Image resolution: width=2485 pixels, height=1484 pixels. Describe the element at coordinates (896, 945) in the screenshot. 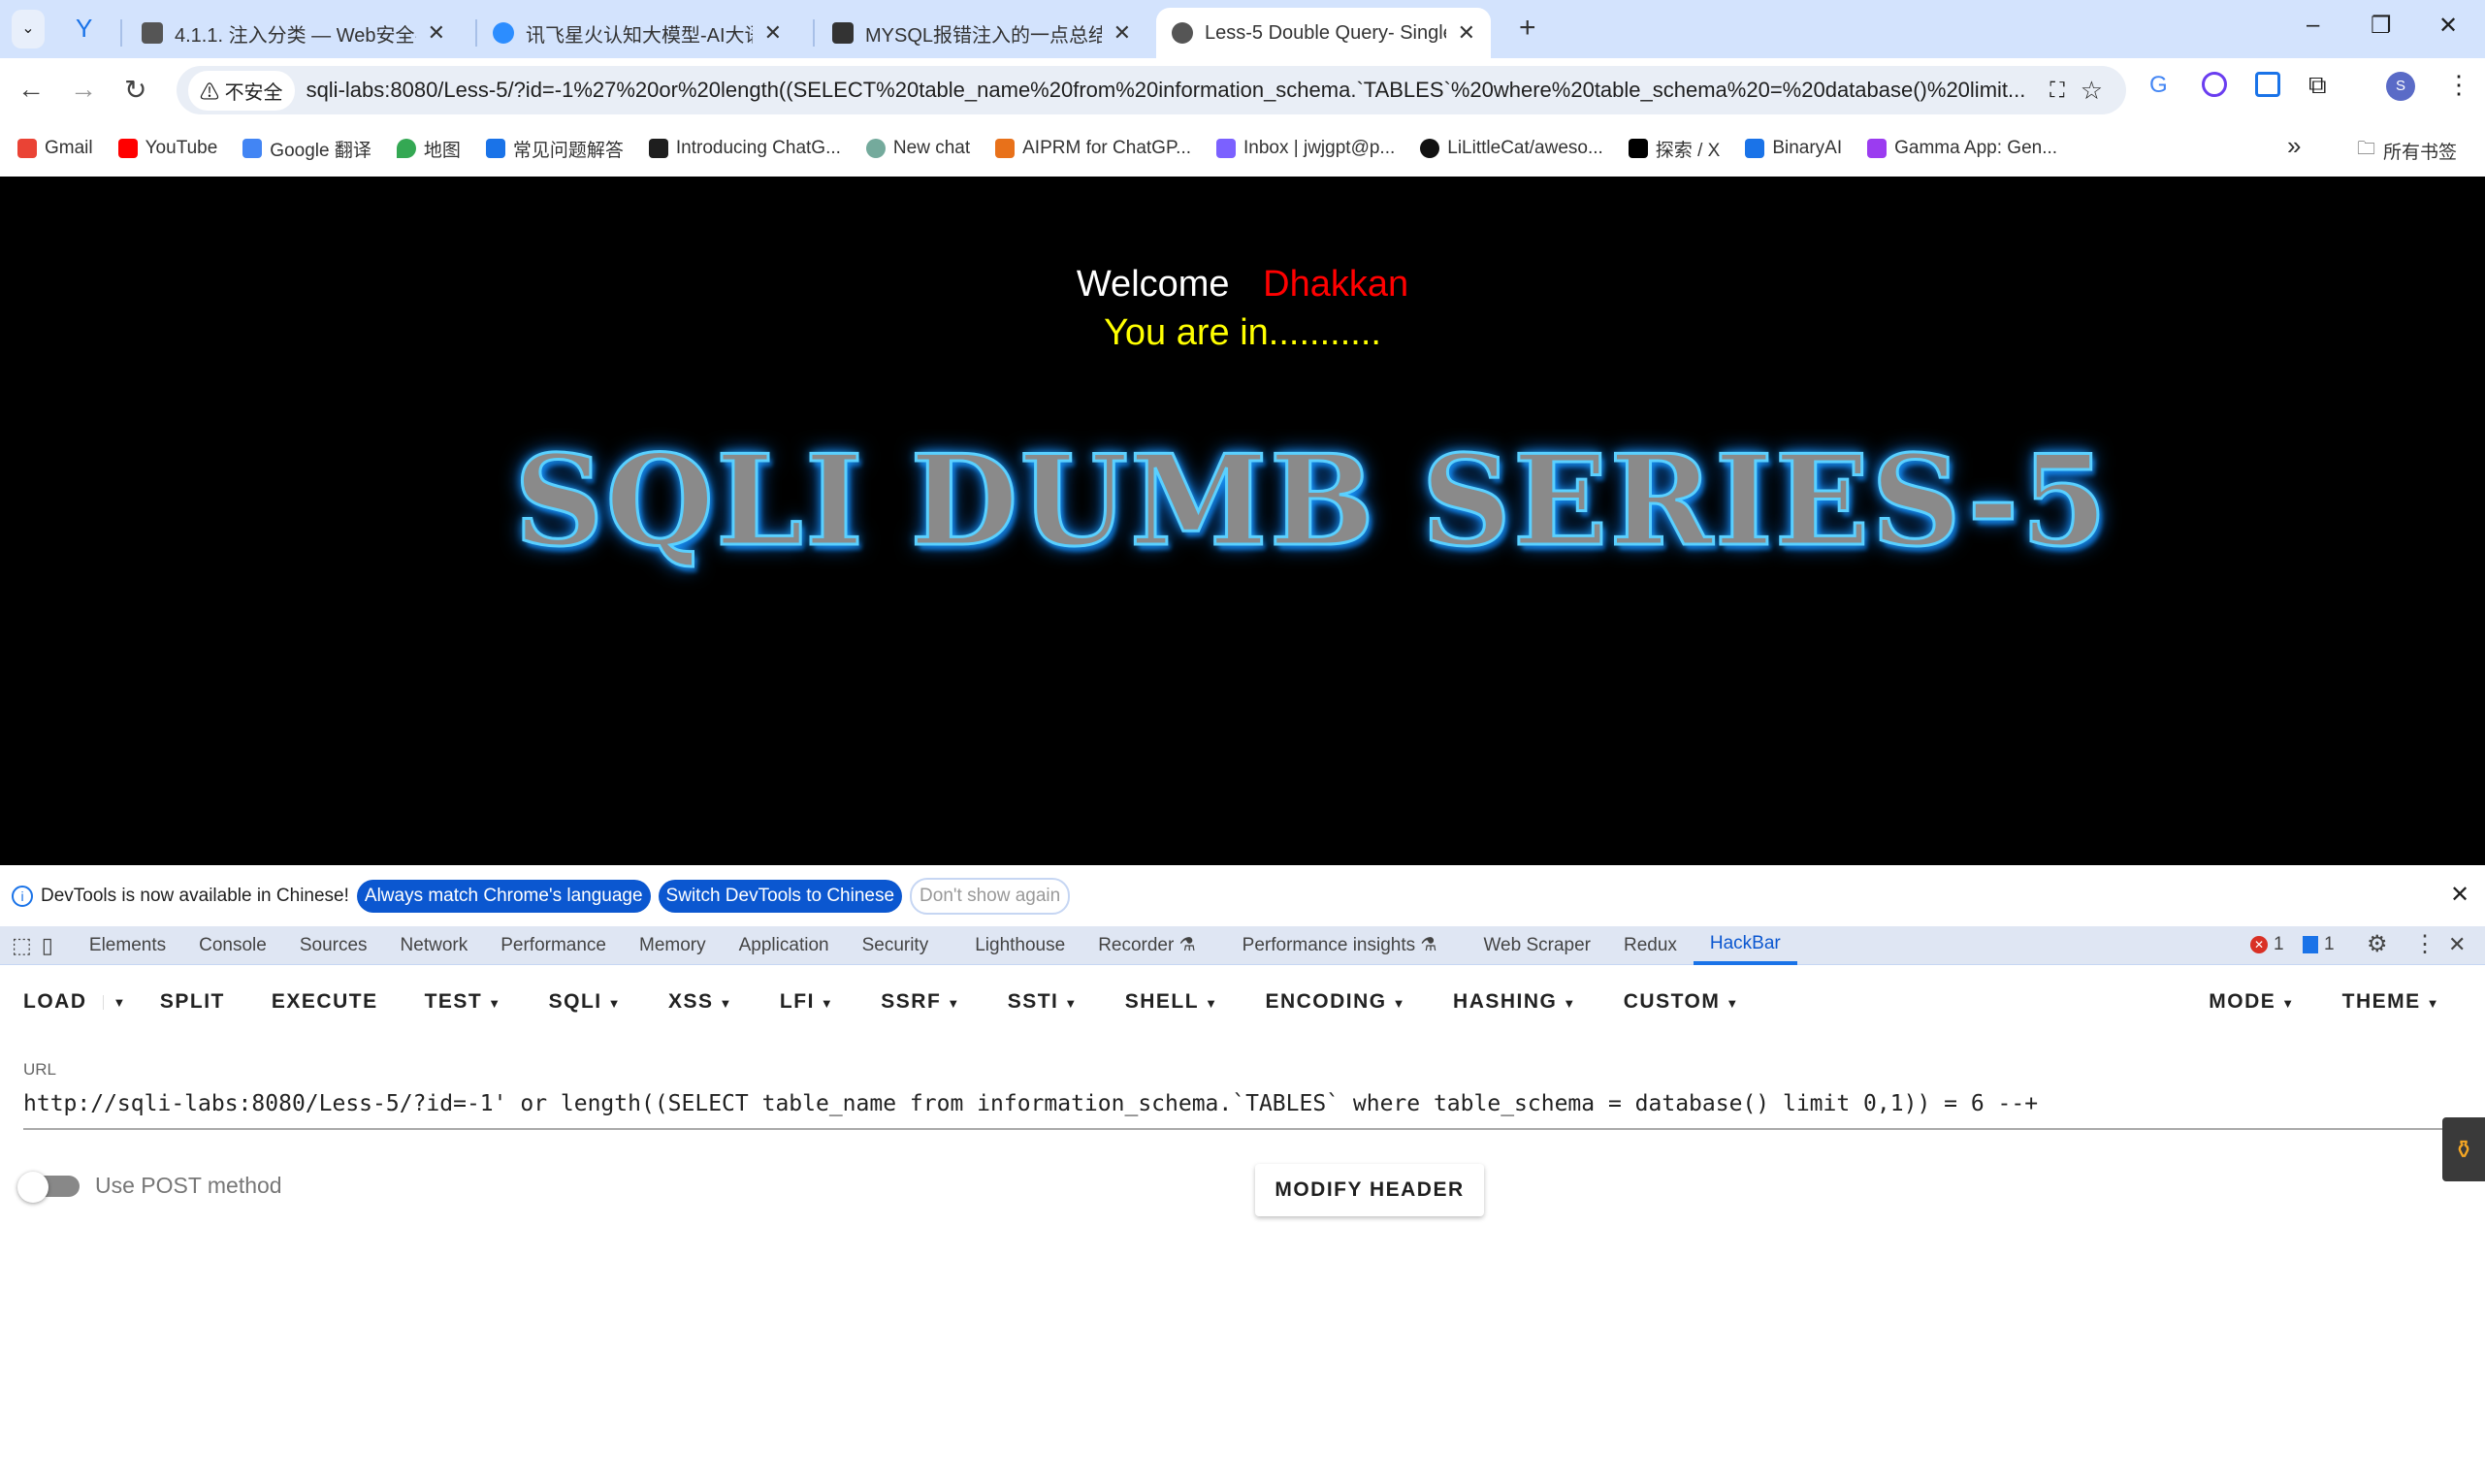

I see `tab-security: Security` at that location.